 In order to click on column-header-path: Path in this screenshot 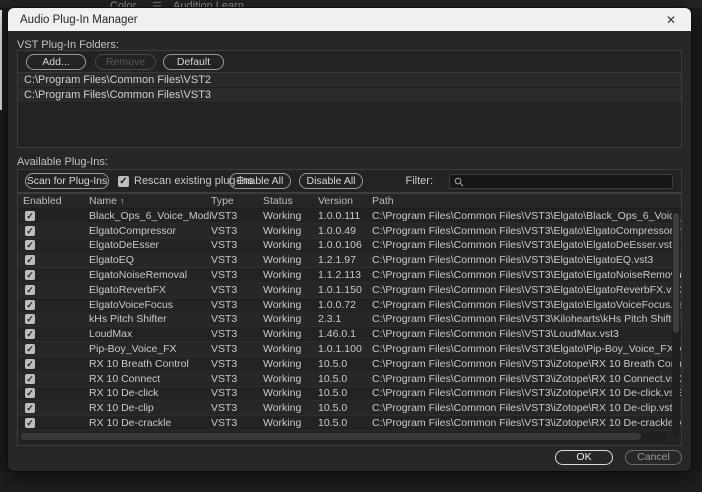, I will do `click(526, 201)`.